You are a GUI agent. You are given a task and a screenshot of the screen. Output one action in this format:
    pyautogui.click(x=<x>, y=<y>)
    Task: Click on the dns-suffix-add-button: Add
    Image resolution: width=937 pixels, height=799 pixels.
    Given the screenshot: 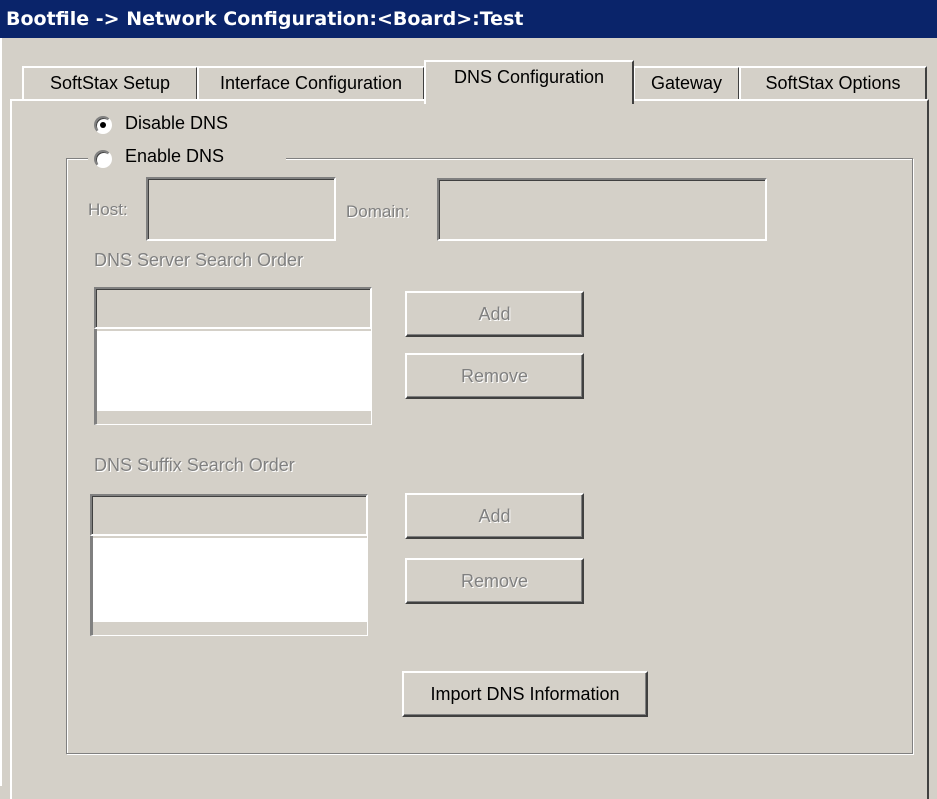 What is the action you would take?
    pyautogui.click(x=494, y=516)
    